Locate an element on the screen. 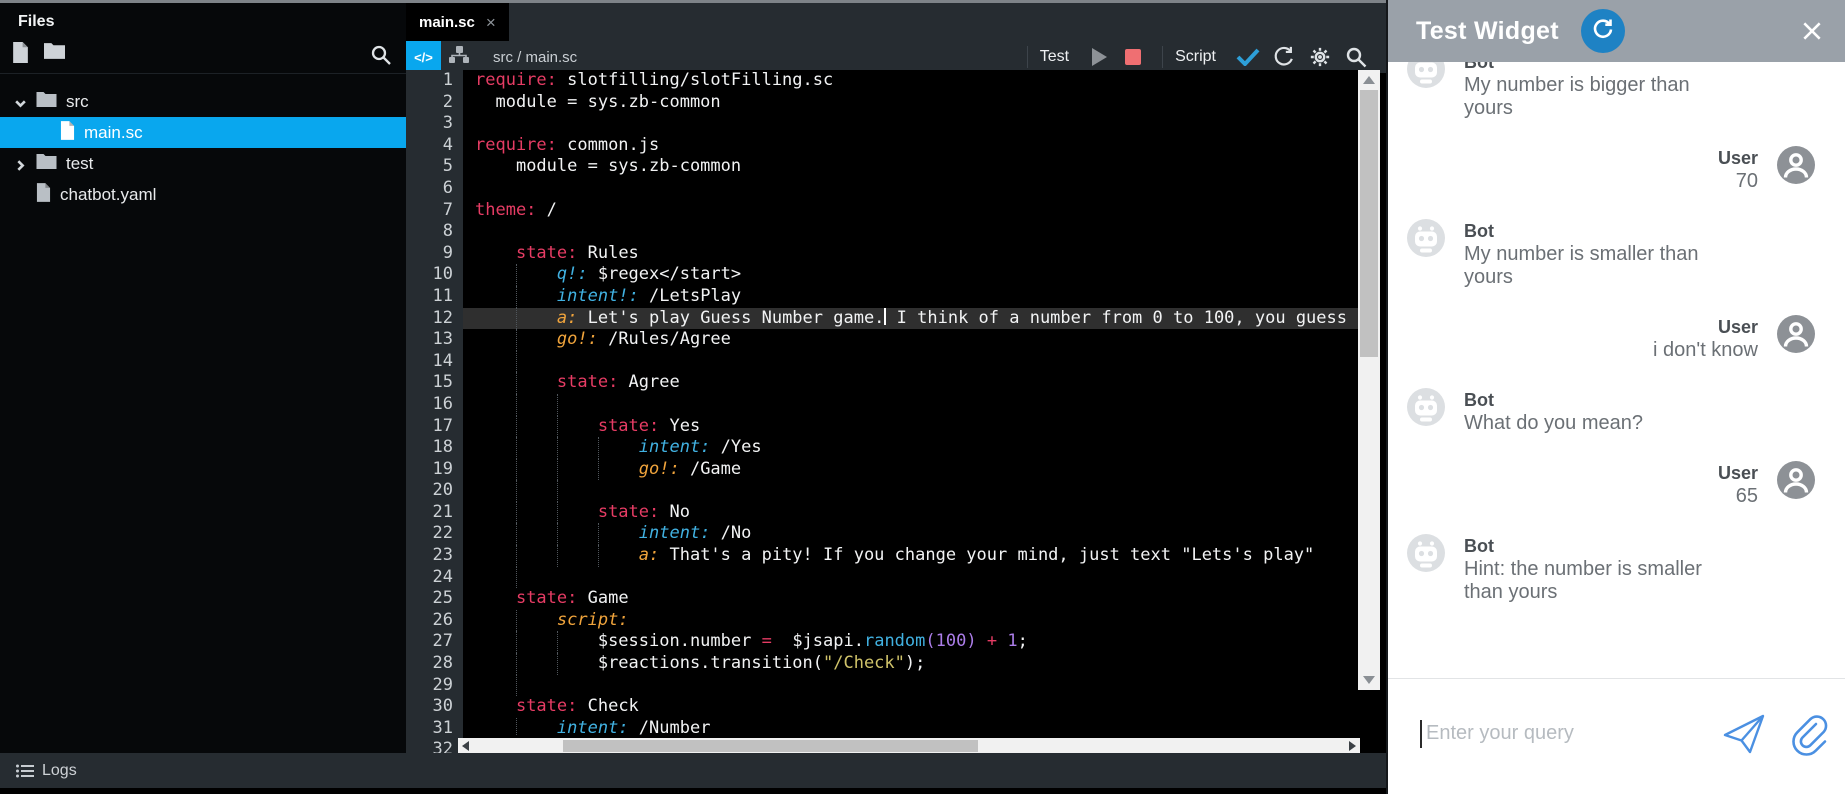 The width and height of the screenshot is (1845, 794). visual-editor-icon is located at coordinates (459, 57).